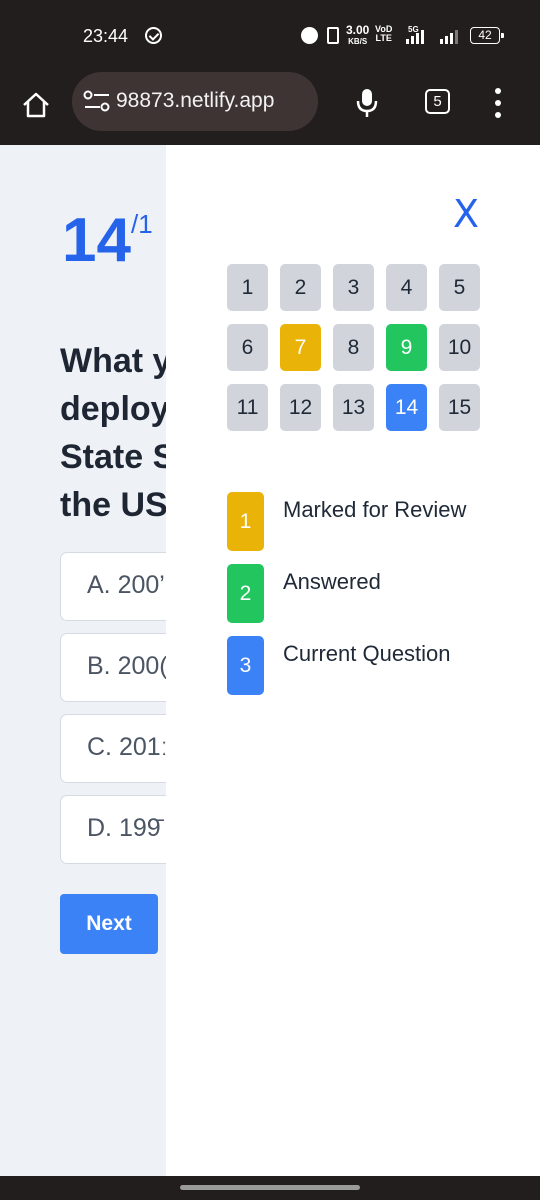  Describe the element at coordinates (333, 35) in the screenshot. I see `vibrate-icon` at that location.